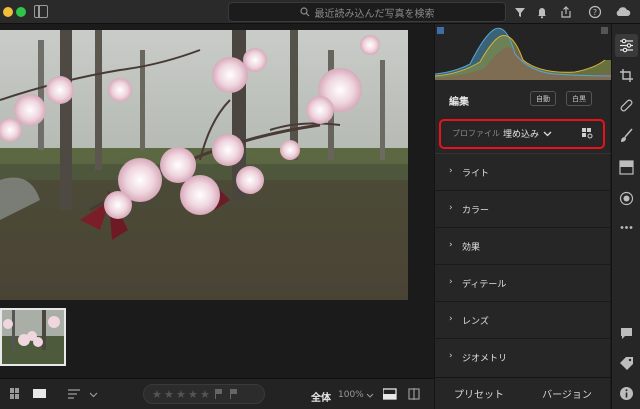  I want to click on minimize-window-button, so click(8, 12).